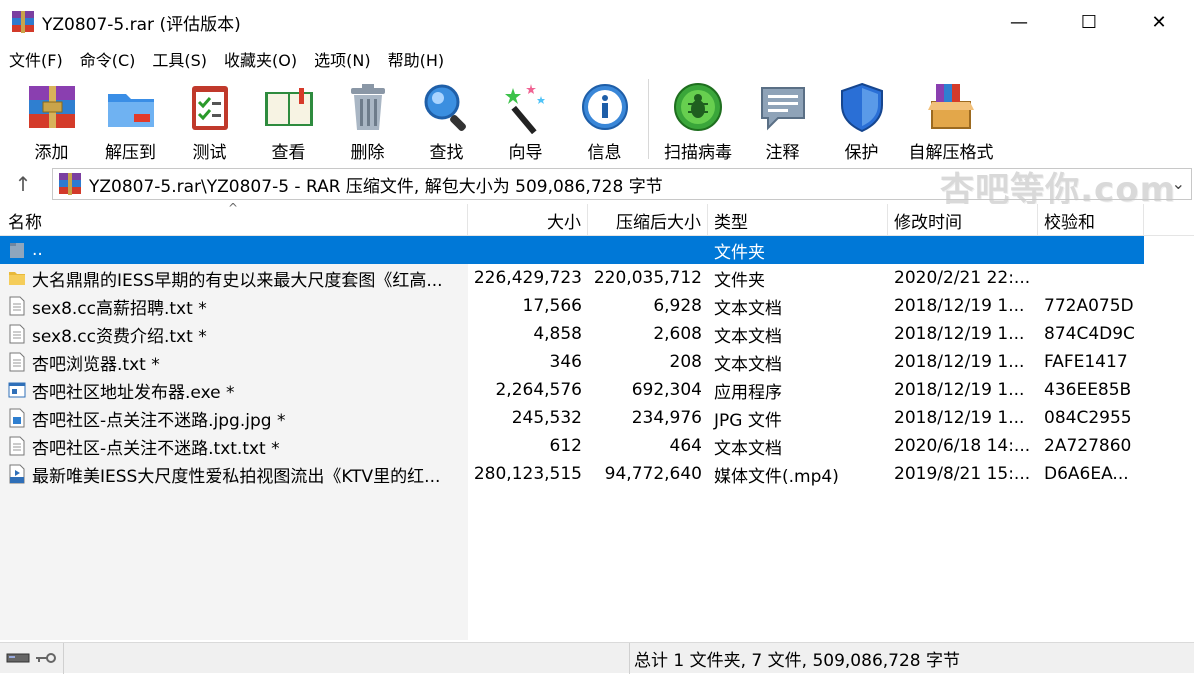  I want to click on find-label: 查找, so click(446, 153).